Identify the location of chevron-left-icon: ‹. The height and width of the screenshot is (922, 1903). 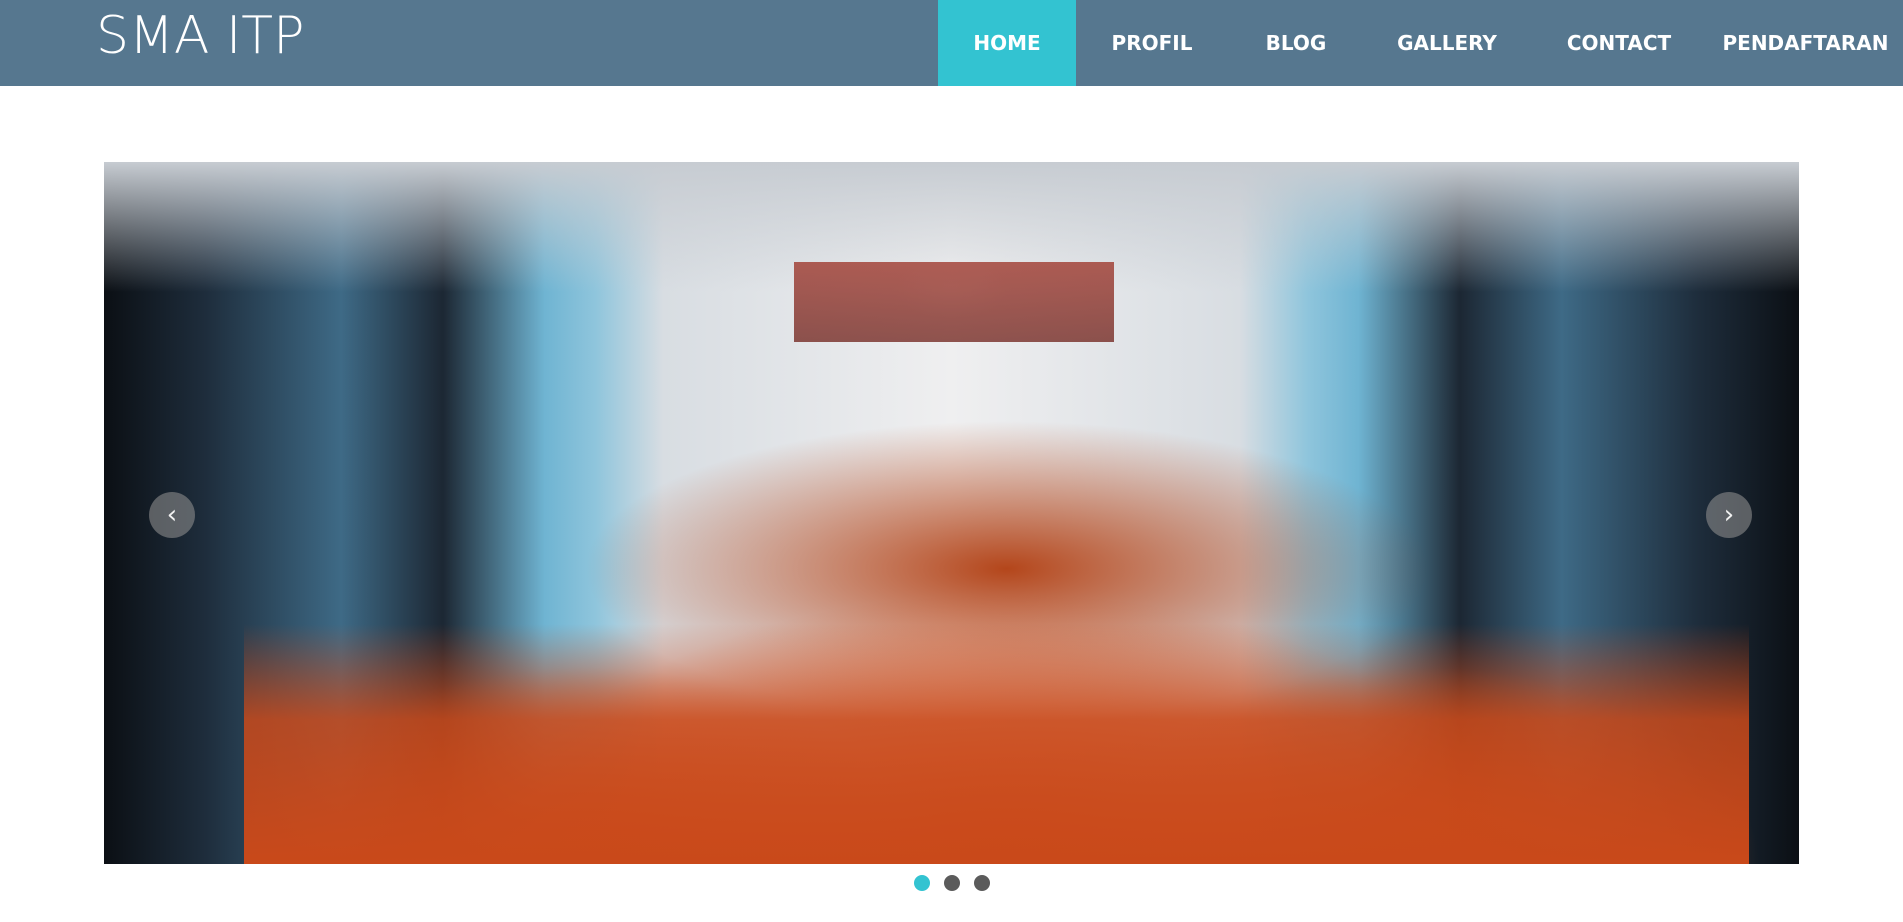
(172, 515).